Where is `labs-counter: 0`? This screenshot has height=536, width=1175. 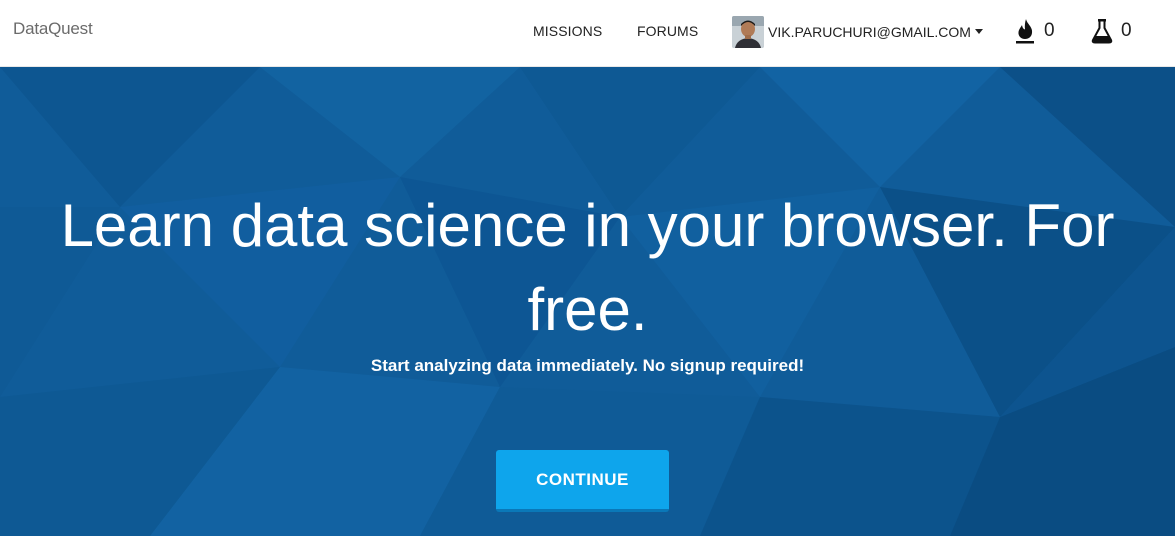 labs-counter: 0 is located at coordinates (1111, 31).